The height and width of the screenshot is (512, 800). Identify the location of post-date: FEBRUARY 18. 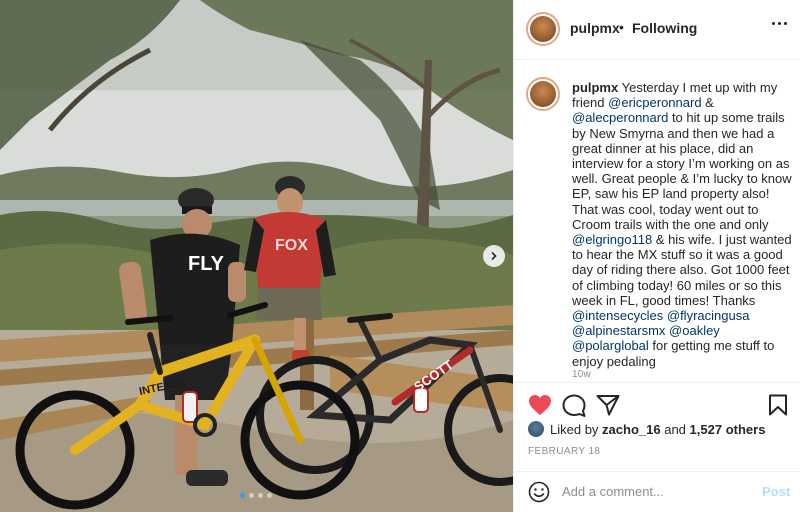
(564, 451).